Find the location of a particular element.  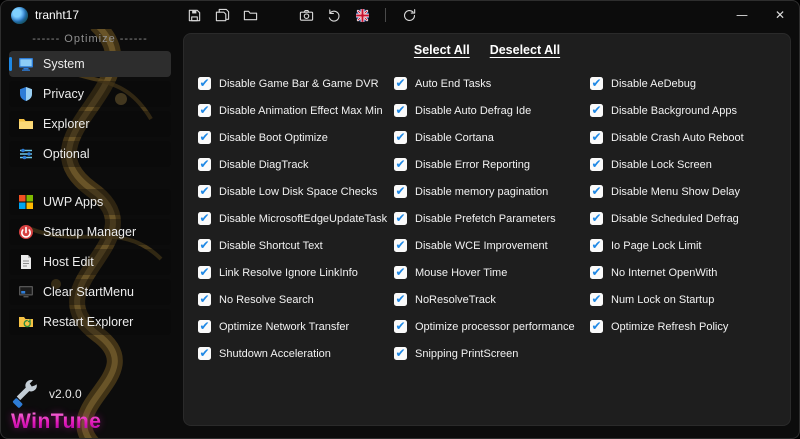

version-label: v2.0.0 is located at coordinates (65, 394).